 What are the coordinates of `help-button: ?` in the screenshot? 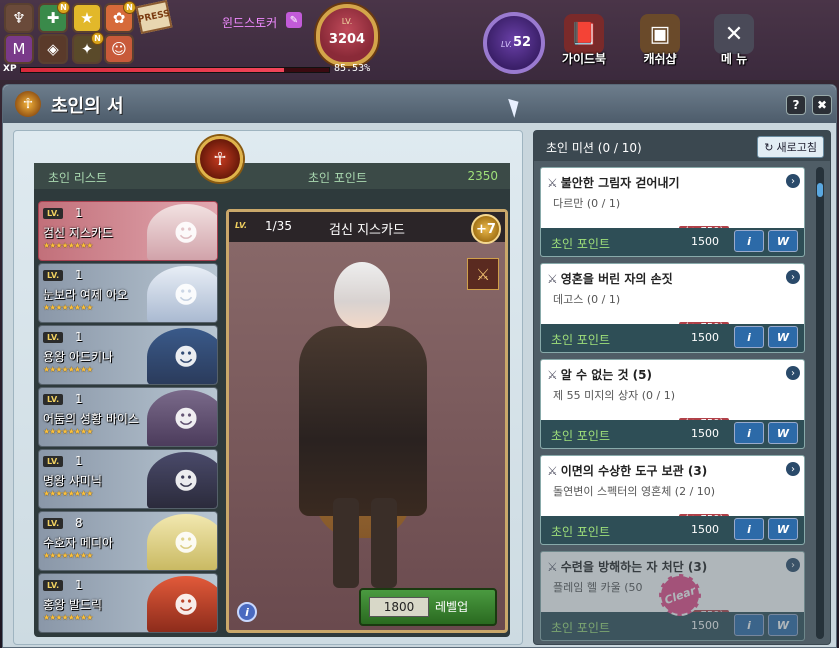 It's located at (796, 105).